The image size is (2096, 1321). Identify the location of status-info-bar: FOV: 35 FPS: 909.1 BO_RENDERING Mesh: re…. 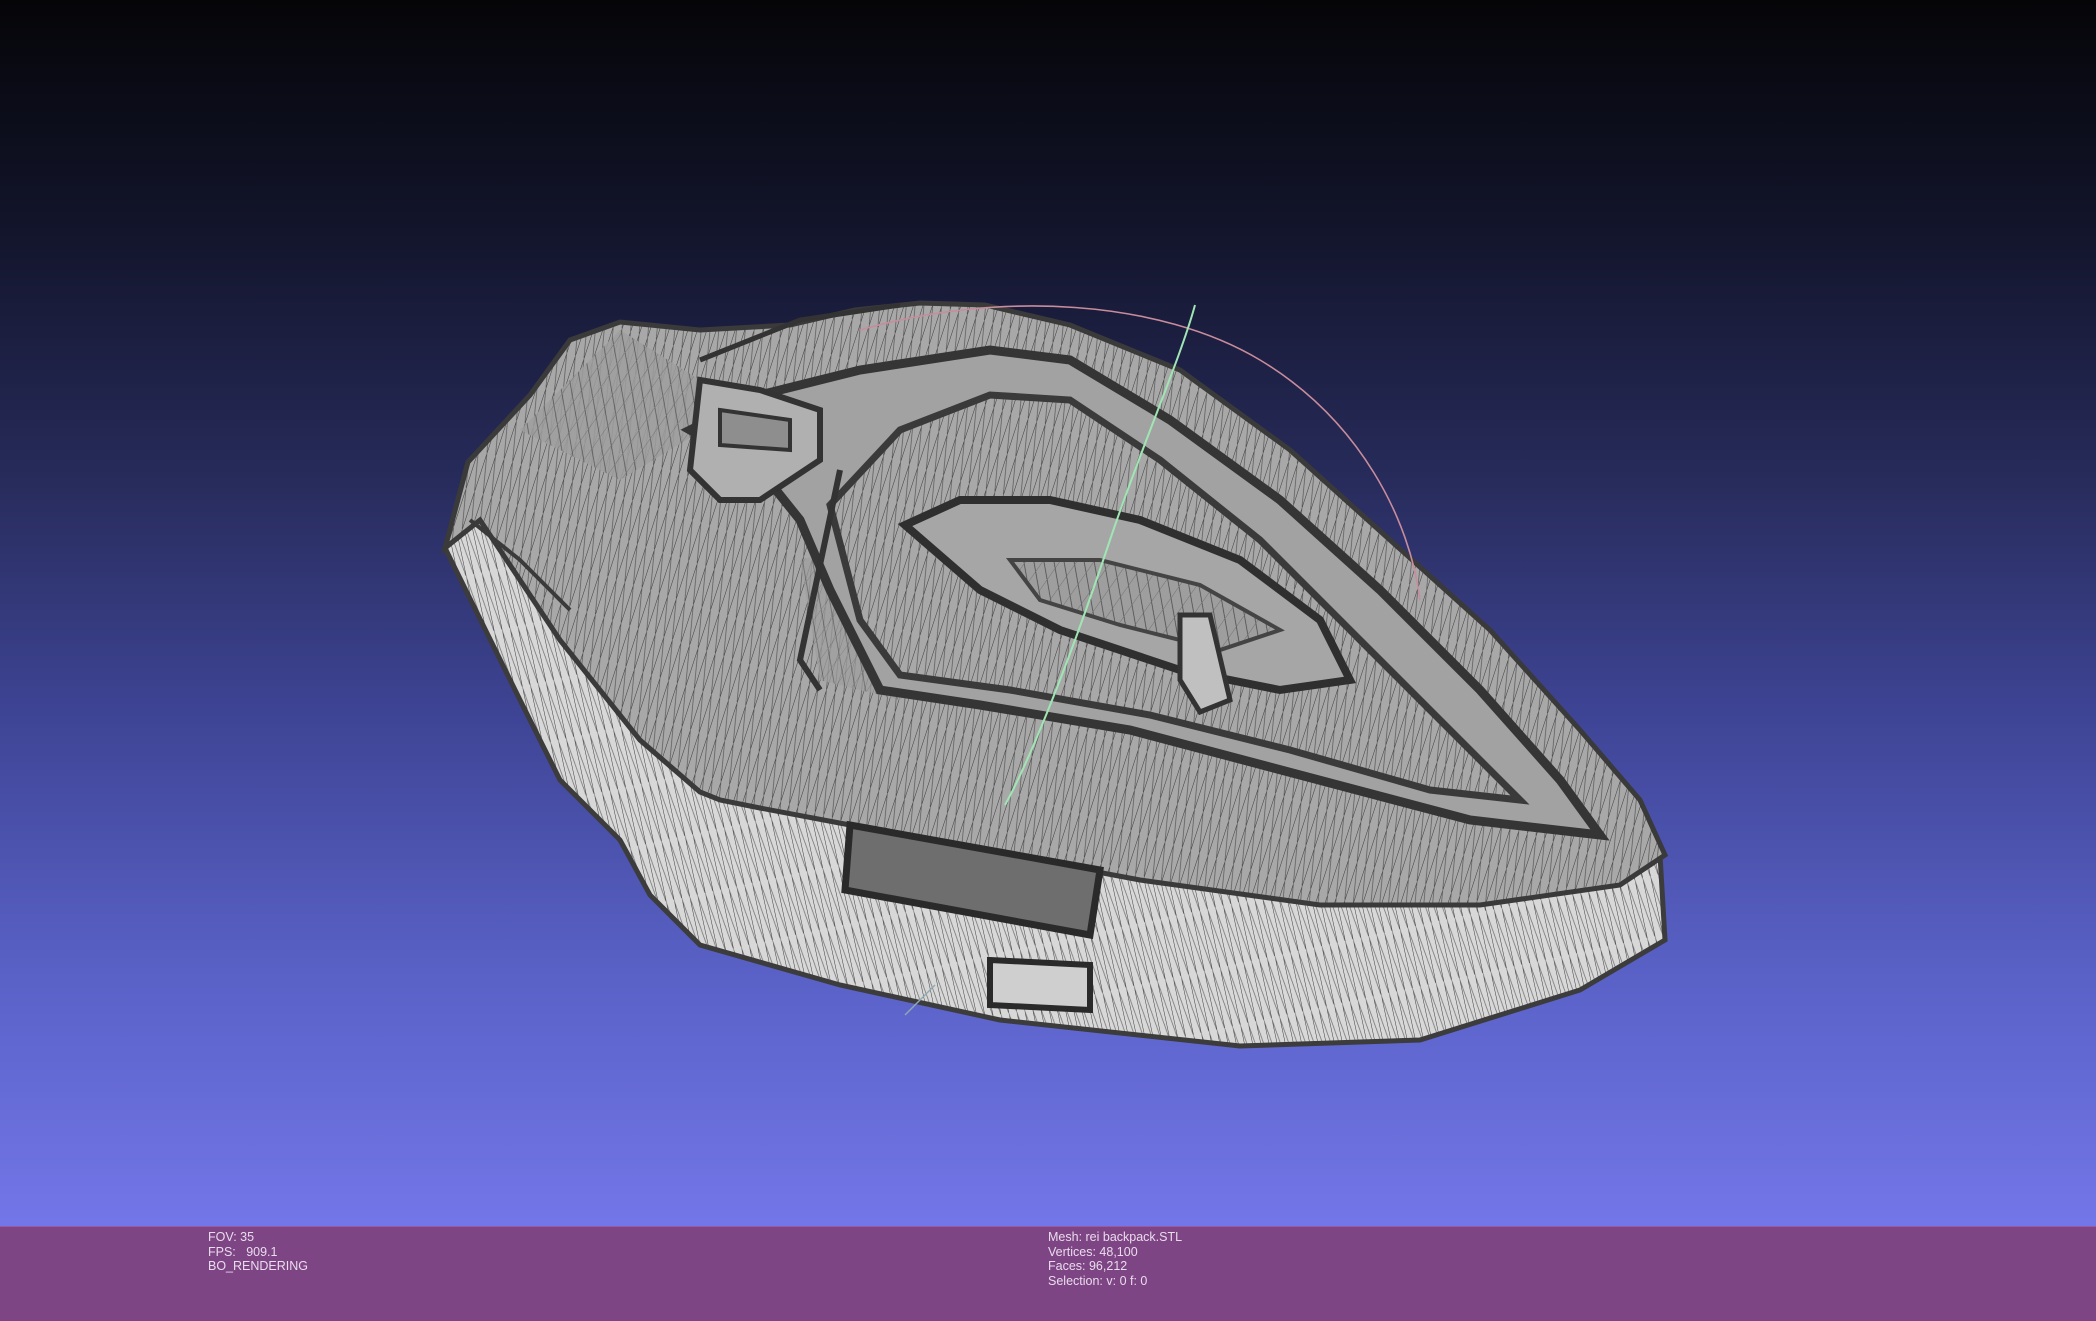
(1048, 1273).